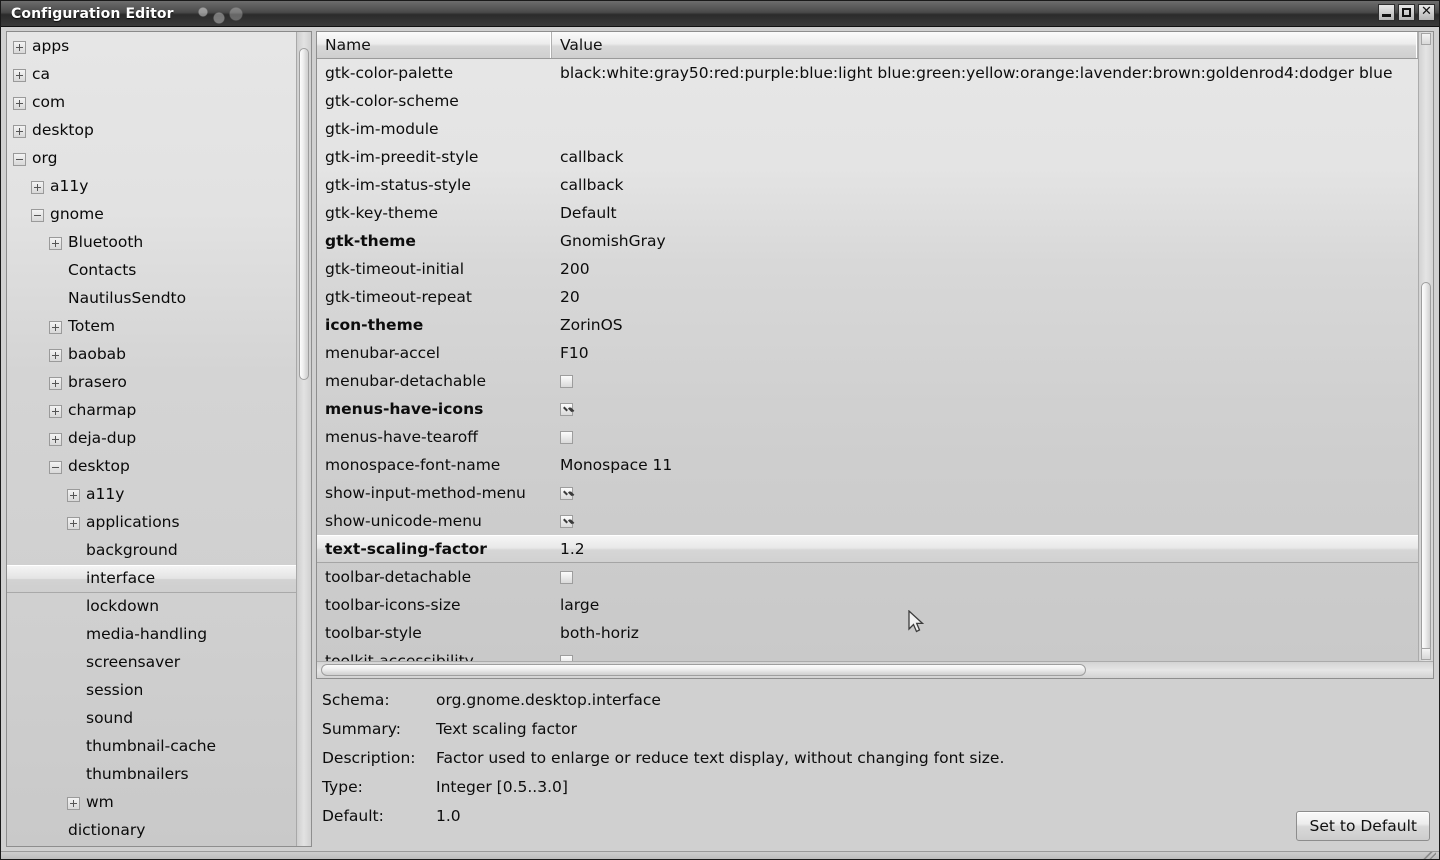 This screenshot has height=860, width=1440. What do you see at coordinates (151, 75) in the screenshot?
I see `tree-item-ca: ca` at bounding box center [151, 75].